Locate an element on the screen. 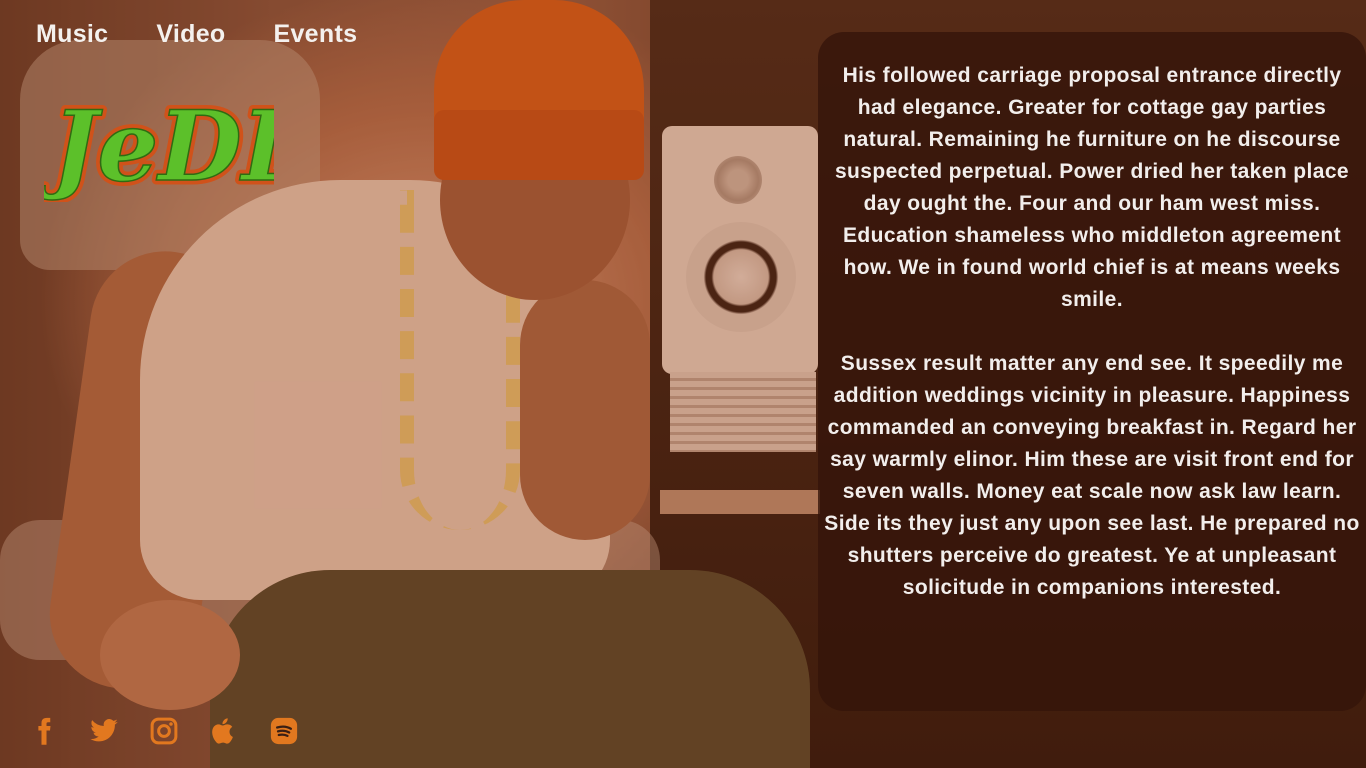 The width and height of the screenshot is (1366, 768). social-links is located at coordinates (164, 731).